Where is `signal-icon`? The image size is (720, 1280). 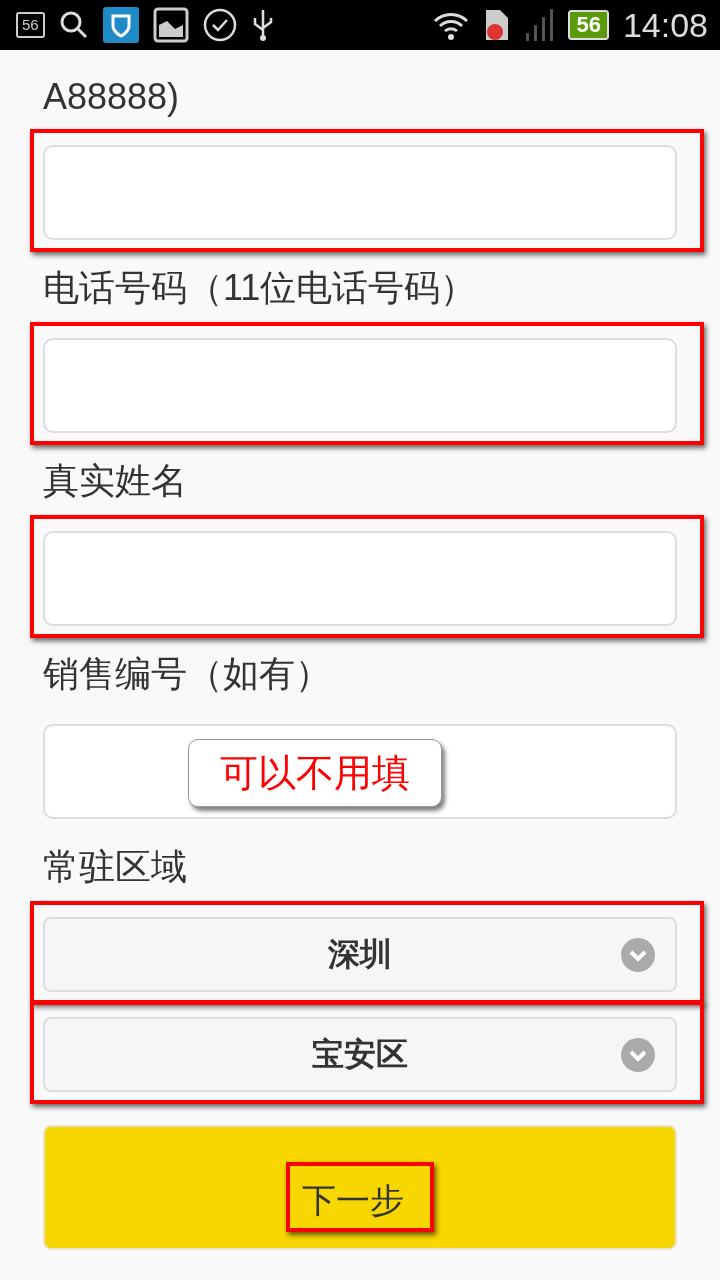
signal-icon is located at coordinates (539, 25).